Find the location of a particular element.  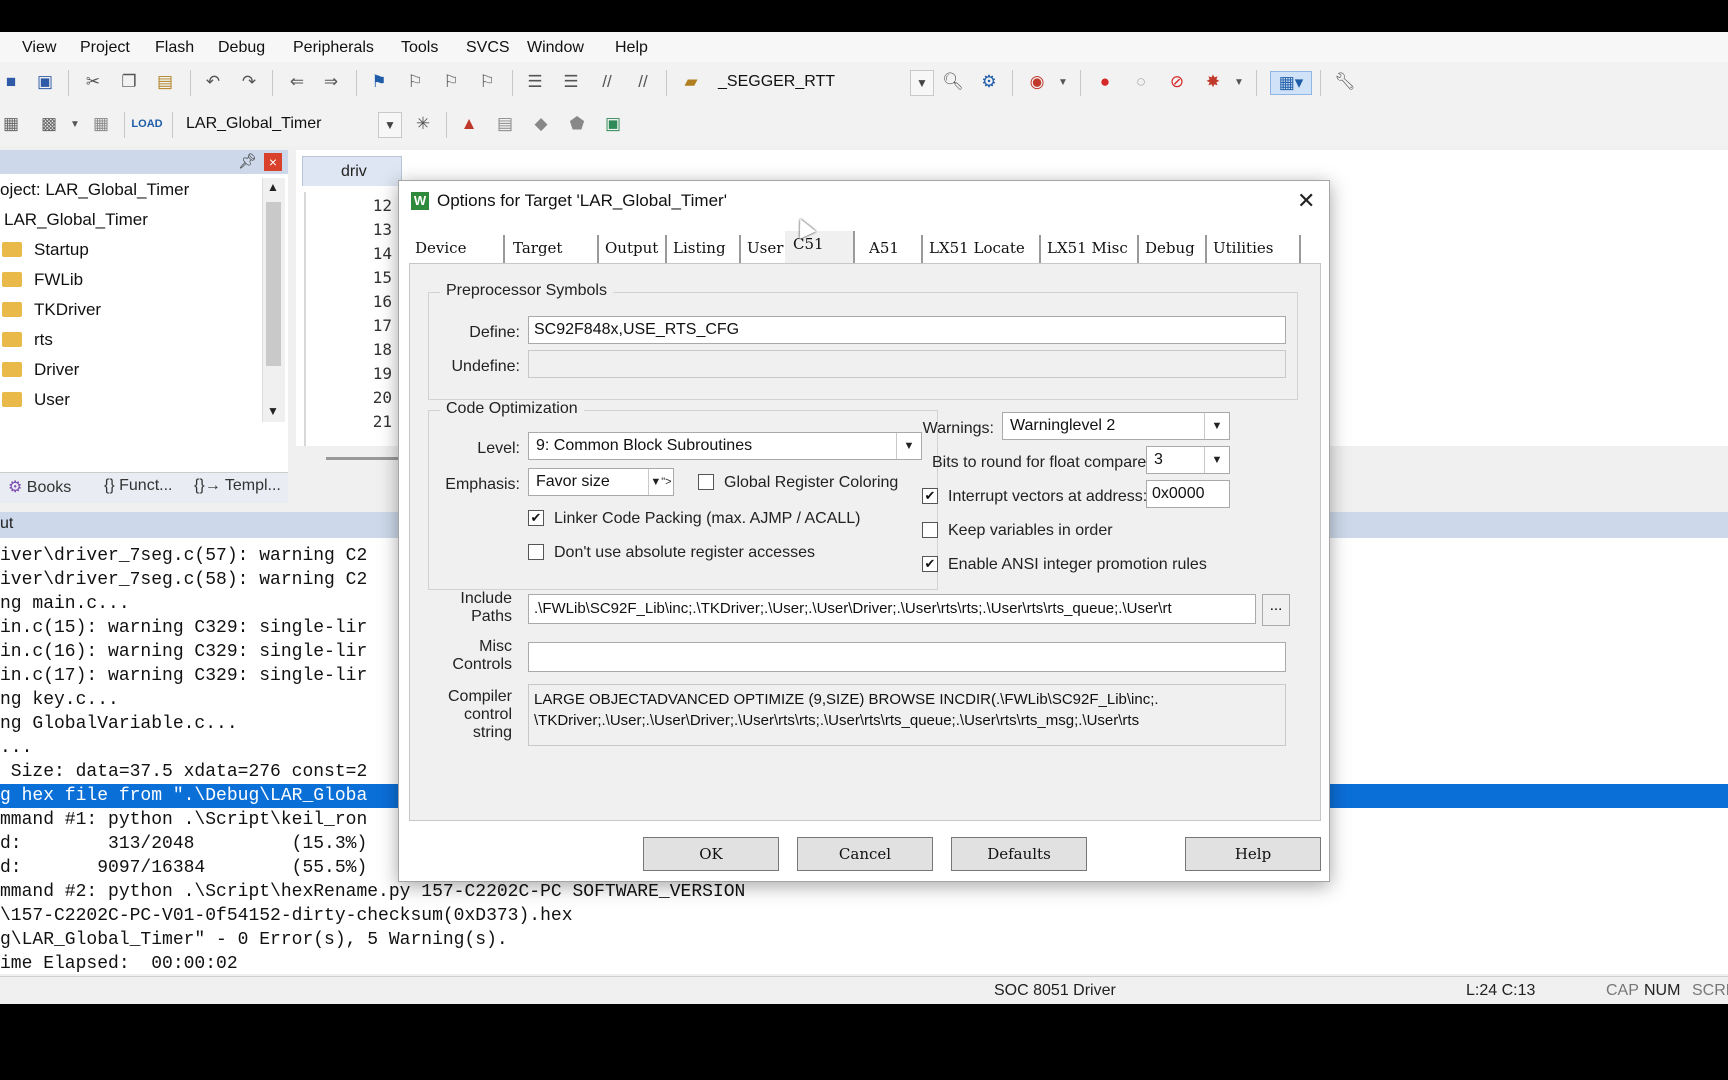

cut-icon: ✂ is located at coordinates (93, 82).